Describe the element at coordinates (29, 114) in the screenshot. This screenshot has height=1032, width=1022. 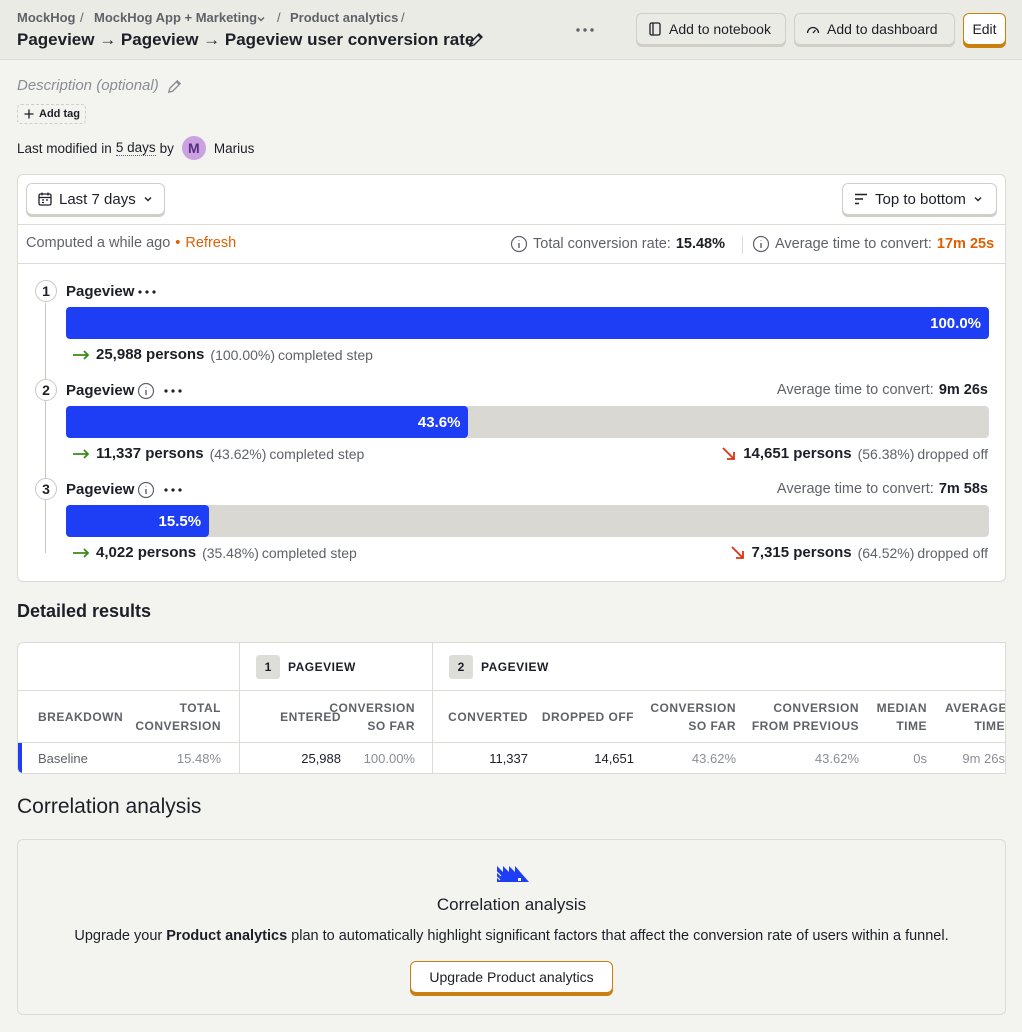
I see `plus-icon` at that location.